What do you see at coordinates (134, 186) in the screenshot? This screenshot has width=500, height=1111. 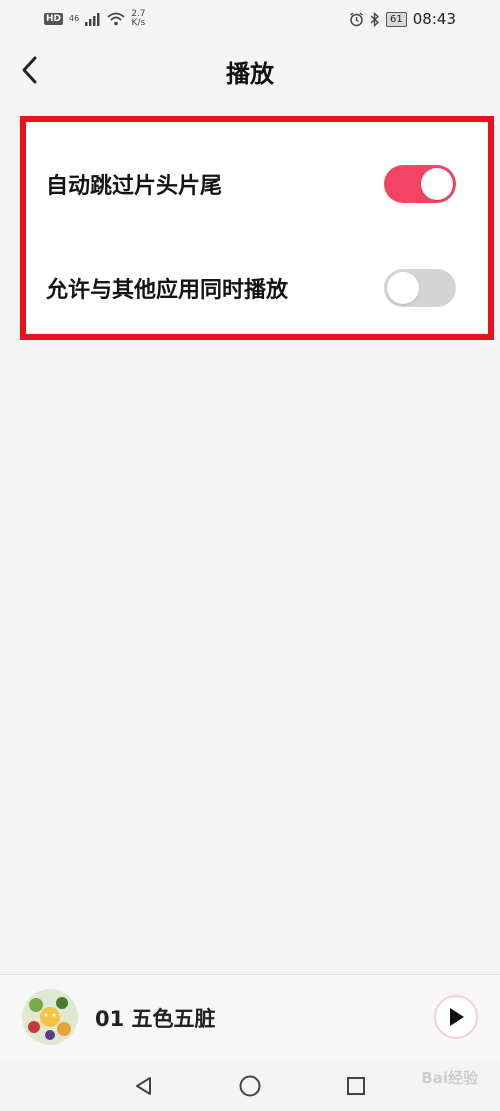 I see `setting-label: 自动跳过片头片尾` at bounding box center [134, 186].